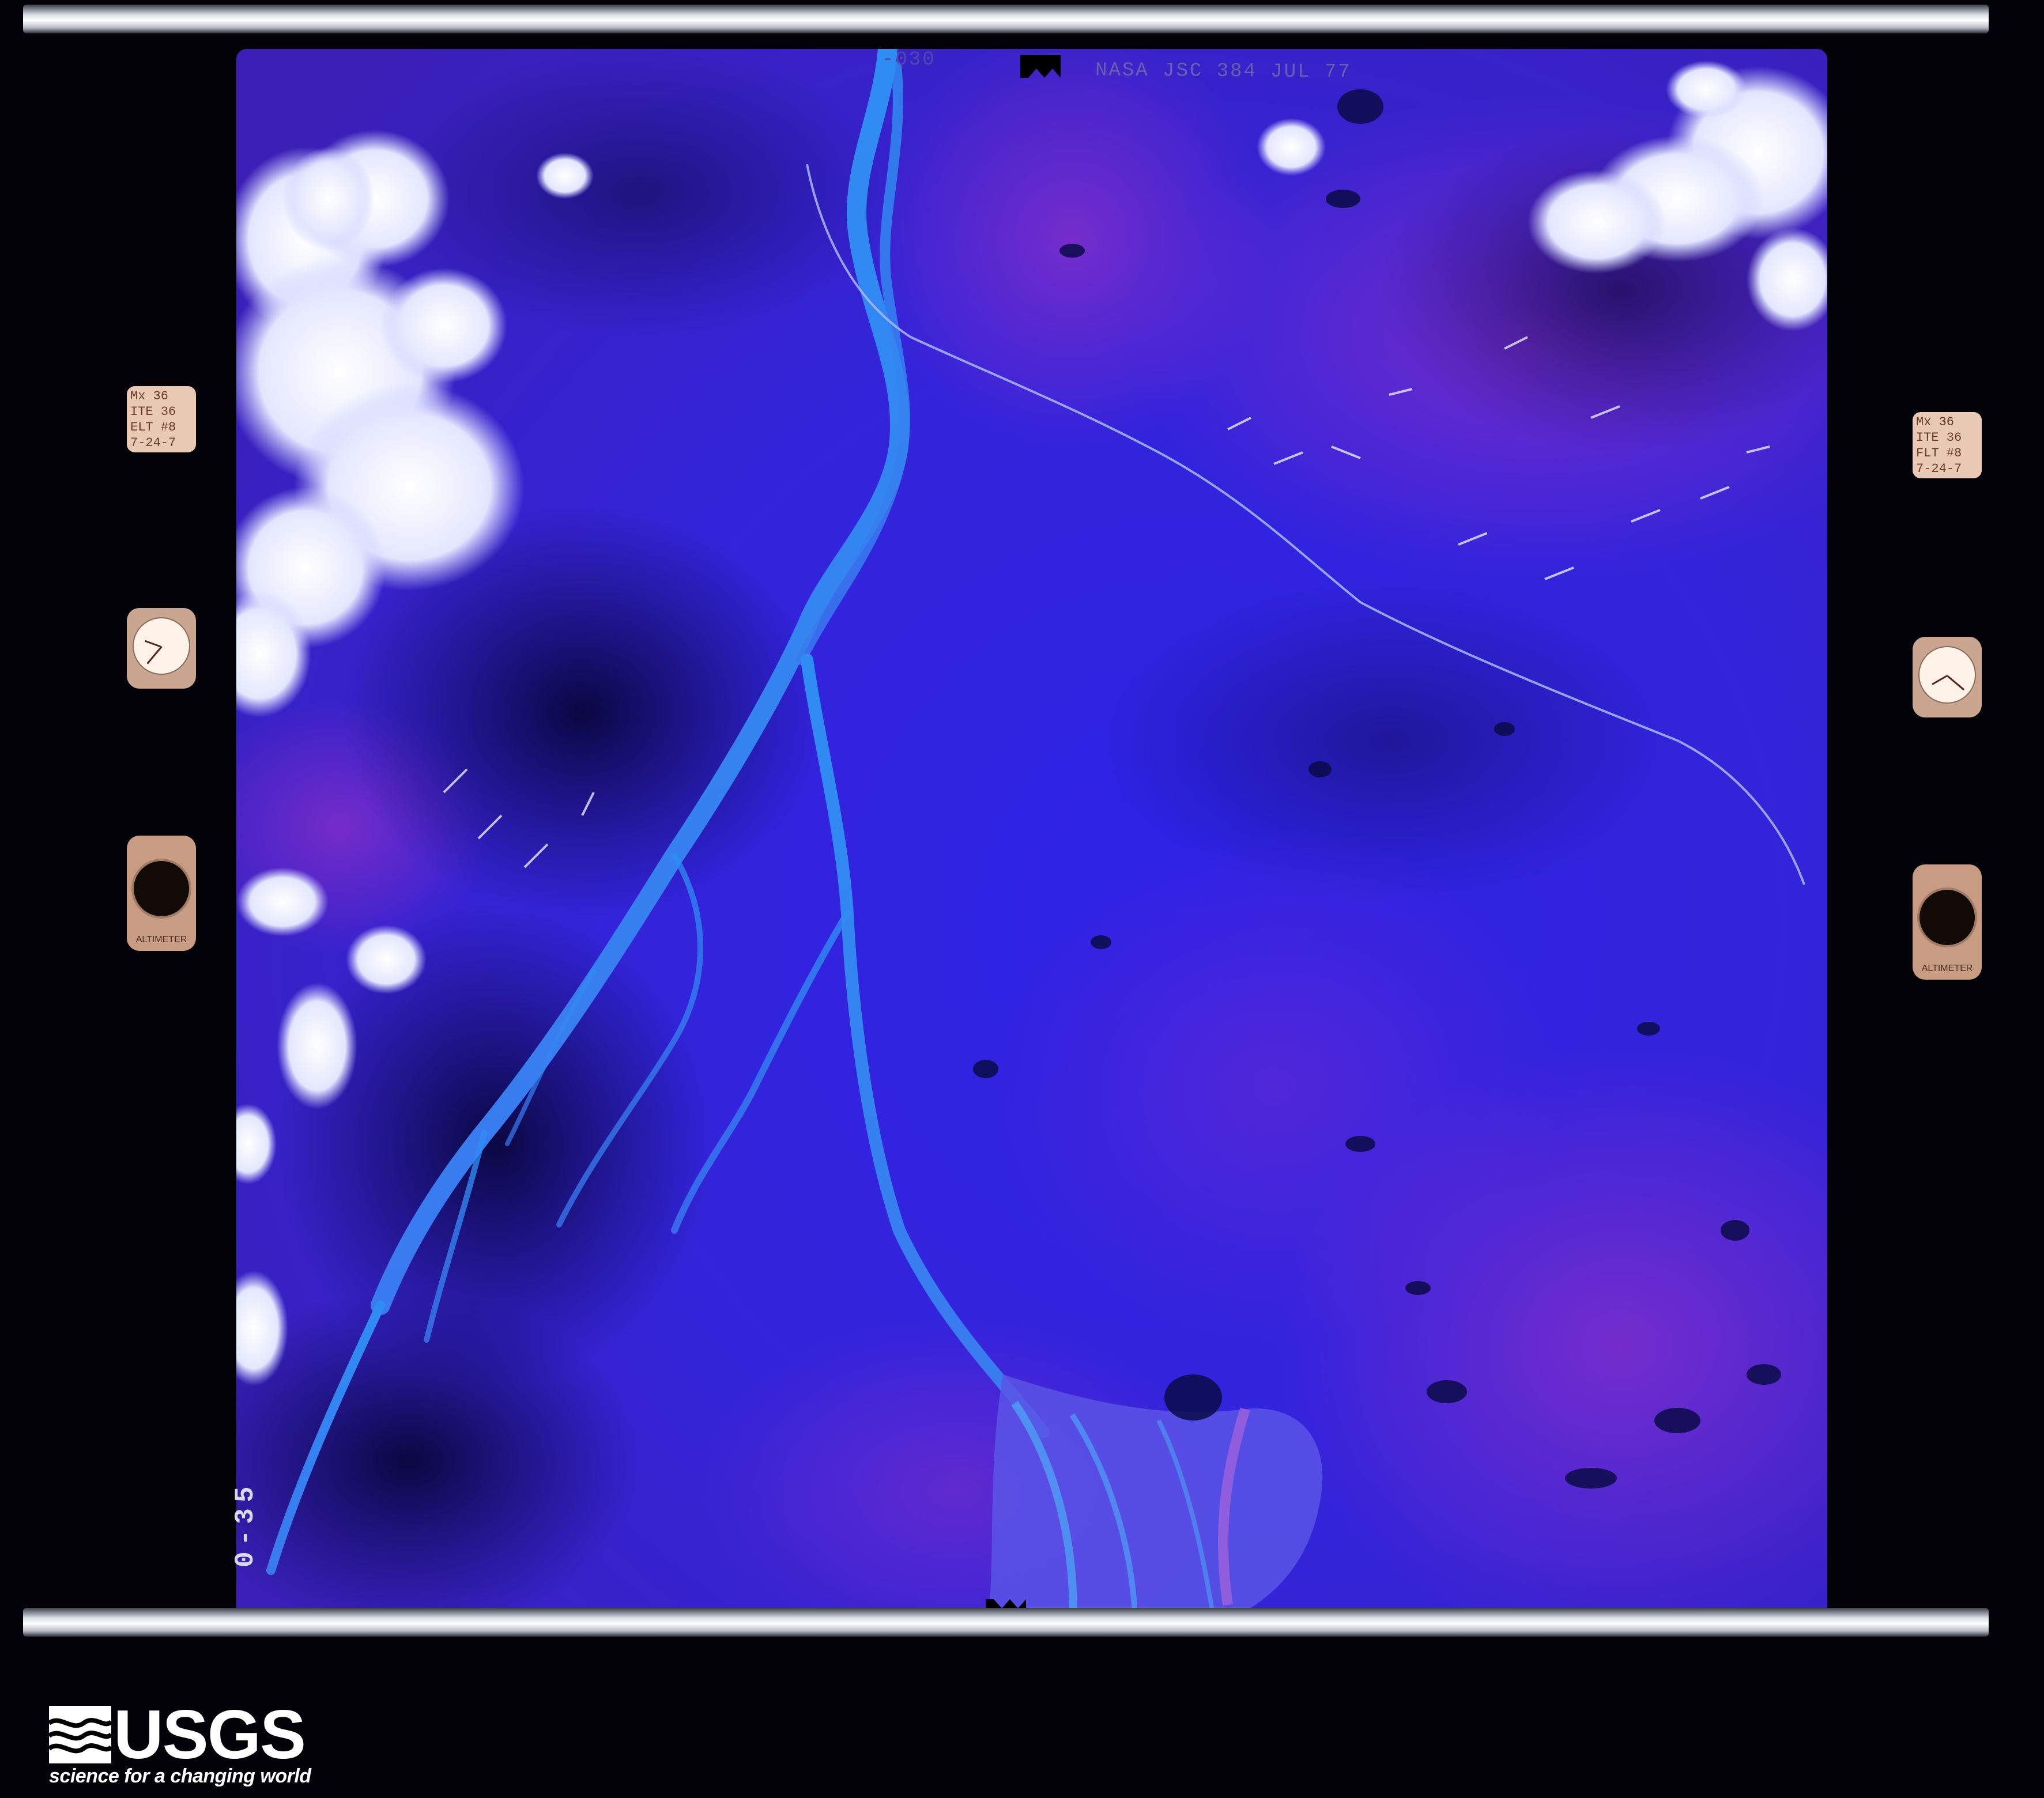  Describe the element at coordinates (1006, 19) in the screenshot. I see `film-edge-top` at that location.